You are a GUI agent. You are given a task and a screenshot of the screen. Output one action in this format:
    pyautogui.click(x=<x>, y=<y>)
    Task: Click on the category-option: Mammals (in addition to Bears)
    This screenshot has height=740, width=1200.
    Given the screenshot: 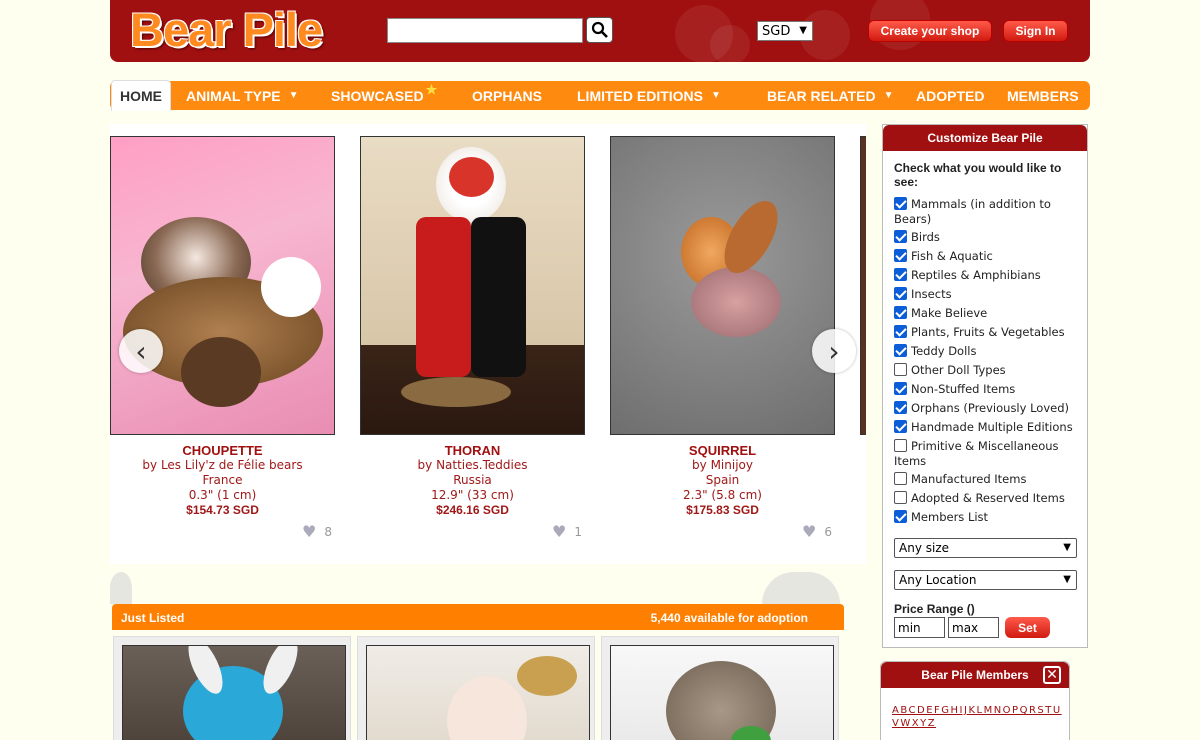 What is the action you would take?
    pyautogui.click(x=989, y=212)
    